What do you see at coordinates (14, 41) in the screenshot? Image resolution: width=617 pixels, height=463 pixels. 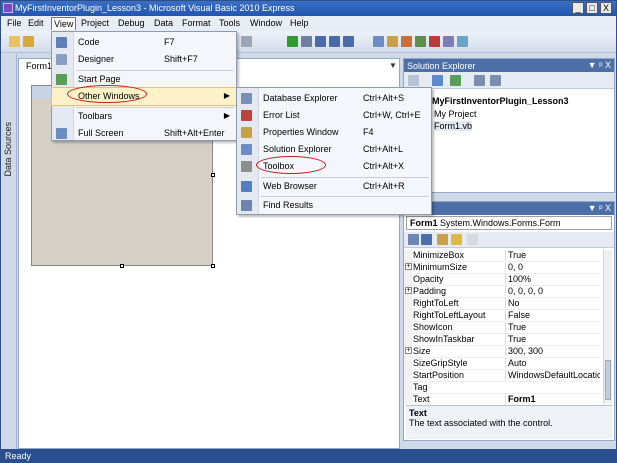 I see `new-project-icon` at bounding box center [14, 41].